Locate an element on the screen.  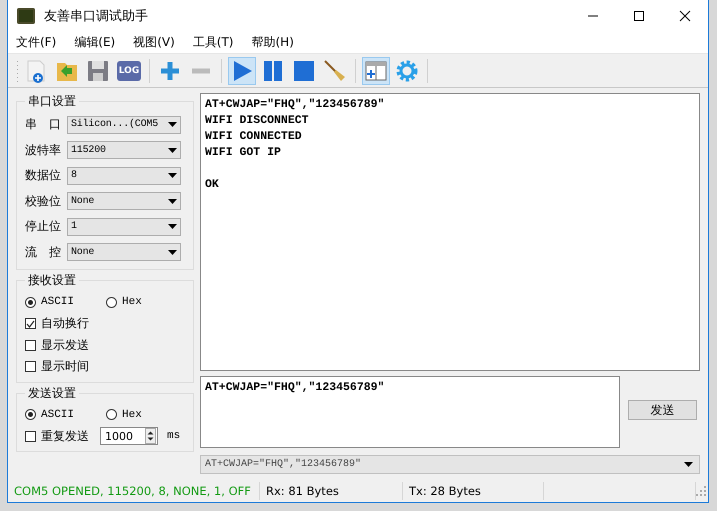
dropdown: Silicon...(COM5 is located at coordinates (124, 125).